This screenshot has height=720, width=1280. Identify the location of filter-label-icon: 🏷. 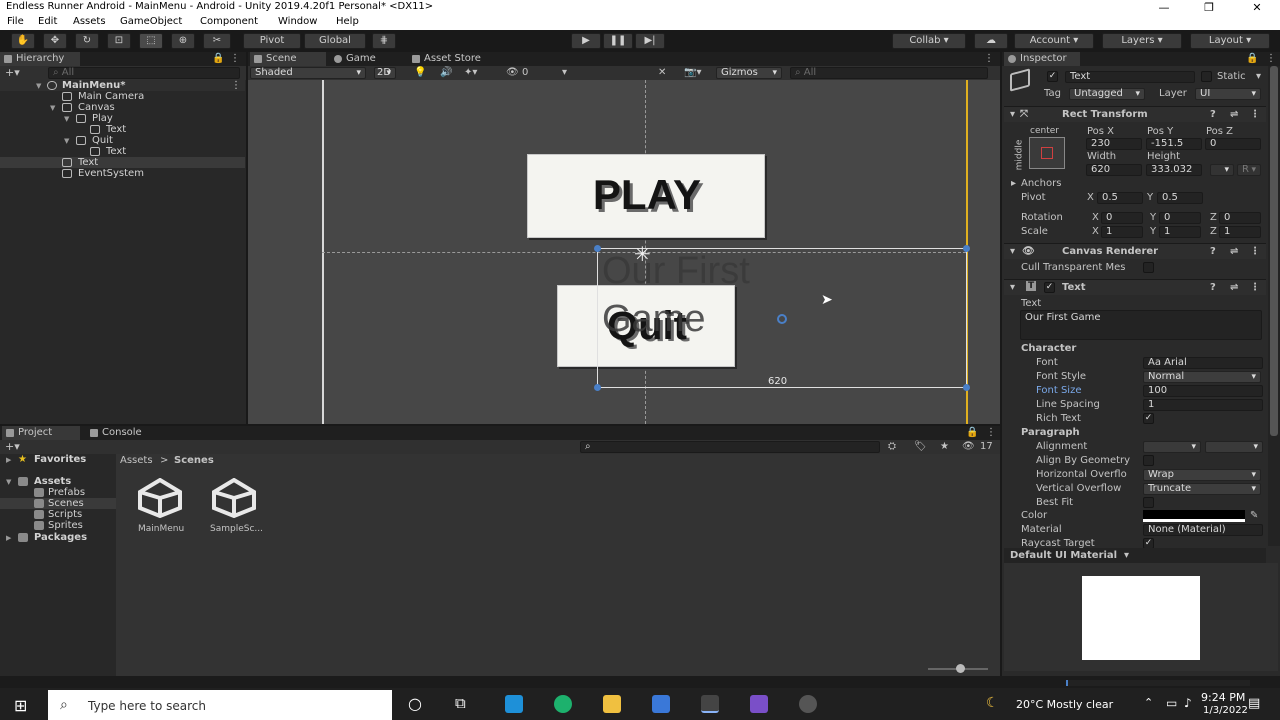
(920, 446).